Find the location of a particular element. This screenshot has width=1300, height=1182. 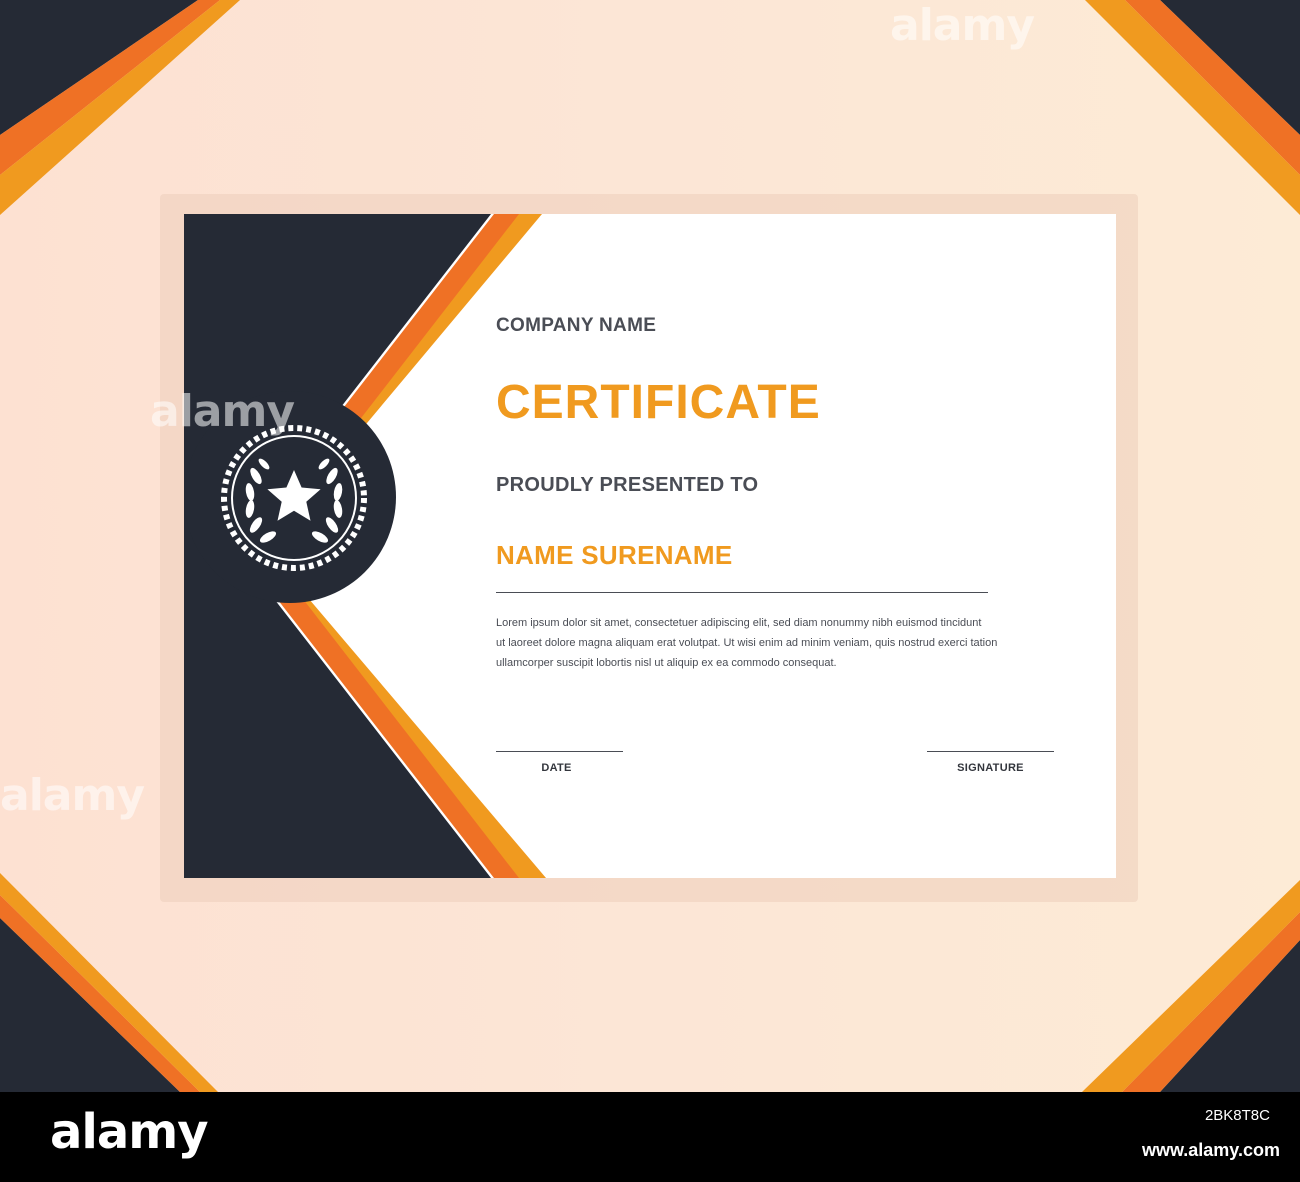

signature-label: SIGNATURE is located at coordinates (990, 768).